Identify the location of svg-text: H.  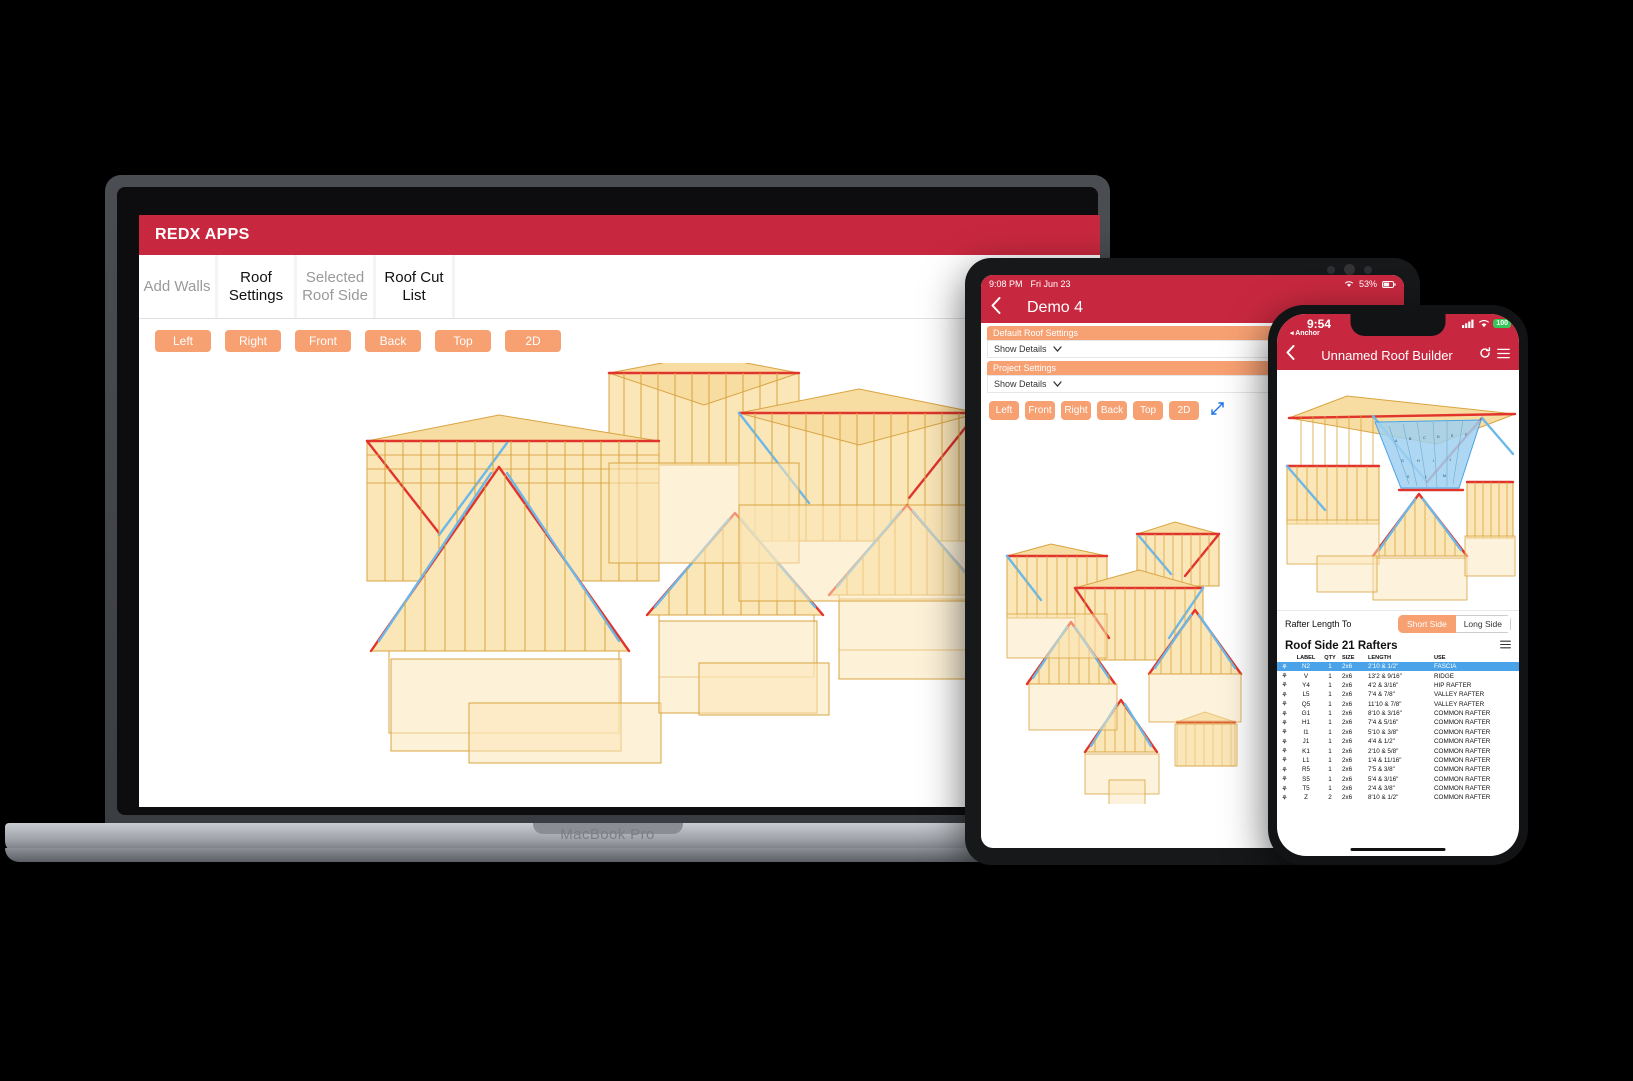
(1418, 461).